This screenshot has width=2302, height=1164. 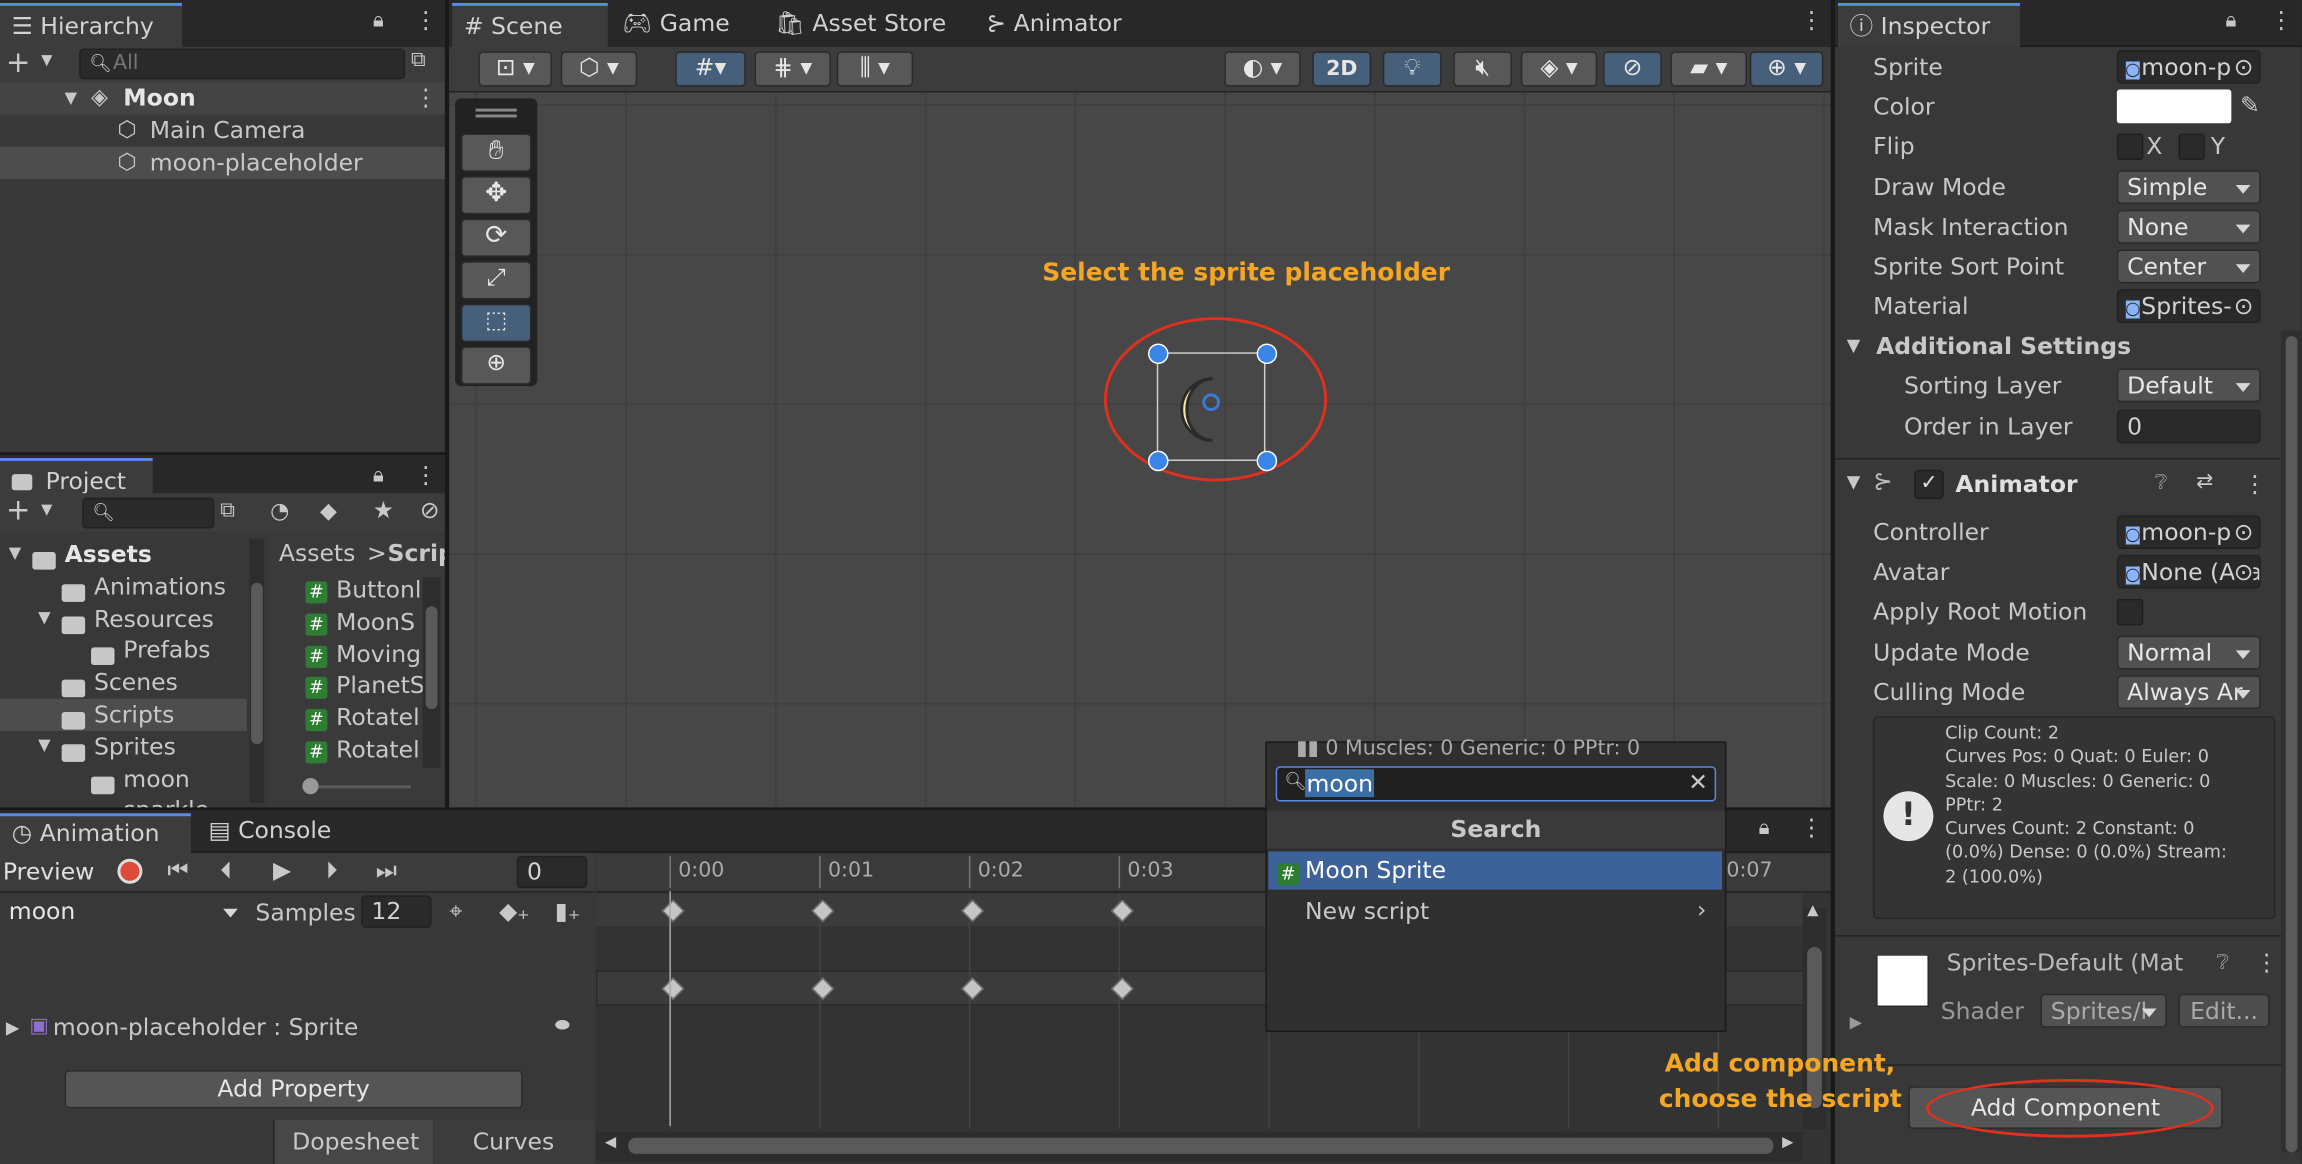 What do you see at coordinates (2161, 482) in the screenshot?
I see `help-icon: ❔︎` at bounding box center [2161, 482].